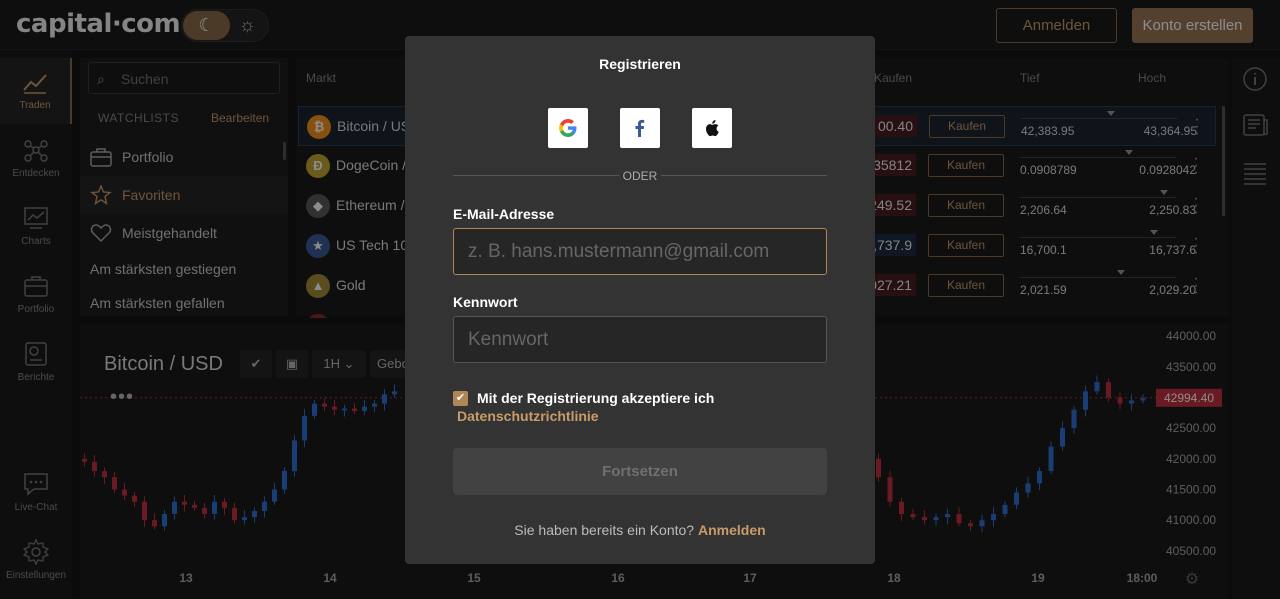 The width and height of the screenshot is (1280, 599). I want to click on google-signin-button, so click(568, 128).